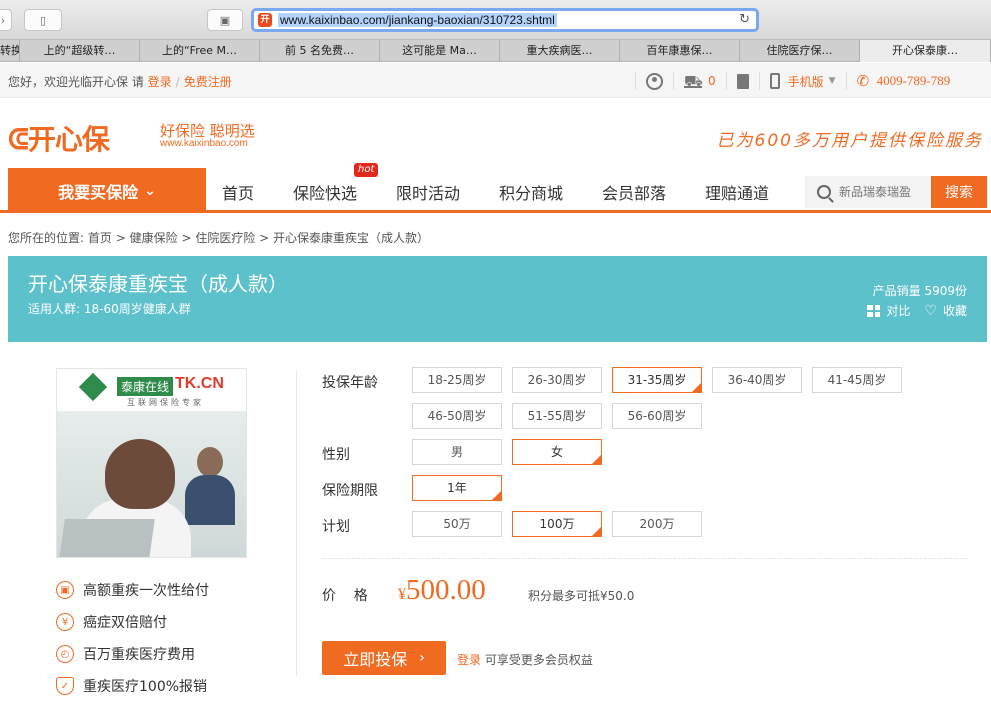 Image resolution: width=991 pixels, height=714 pixels. I want to click on breadcrumb-current: 开心保泰康重疾宝（成人款）, so click(351, 238).